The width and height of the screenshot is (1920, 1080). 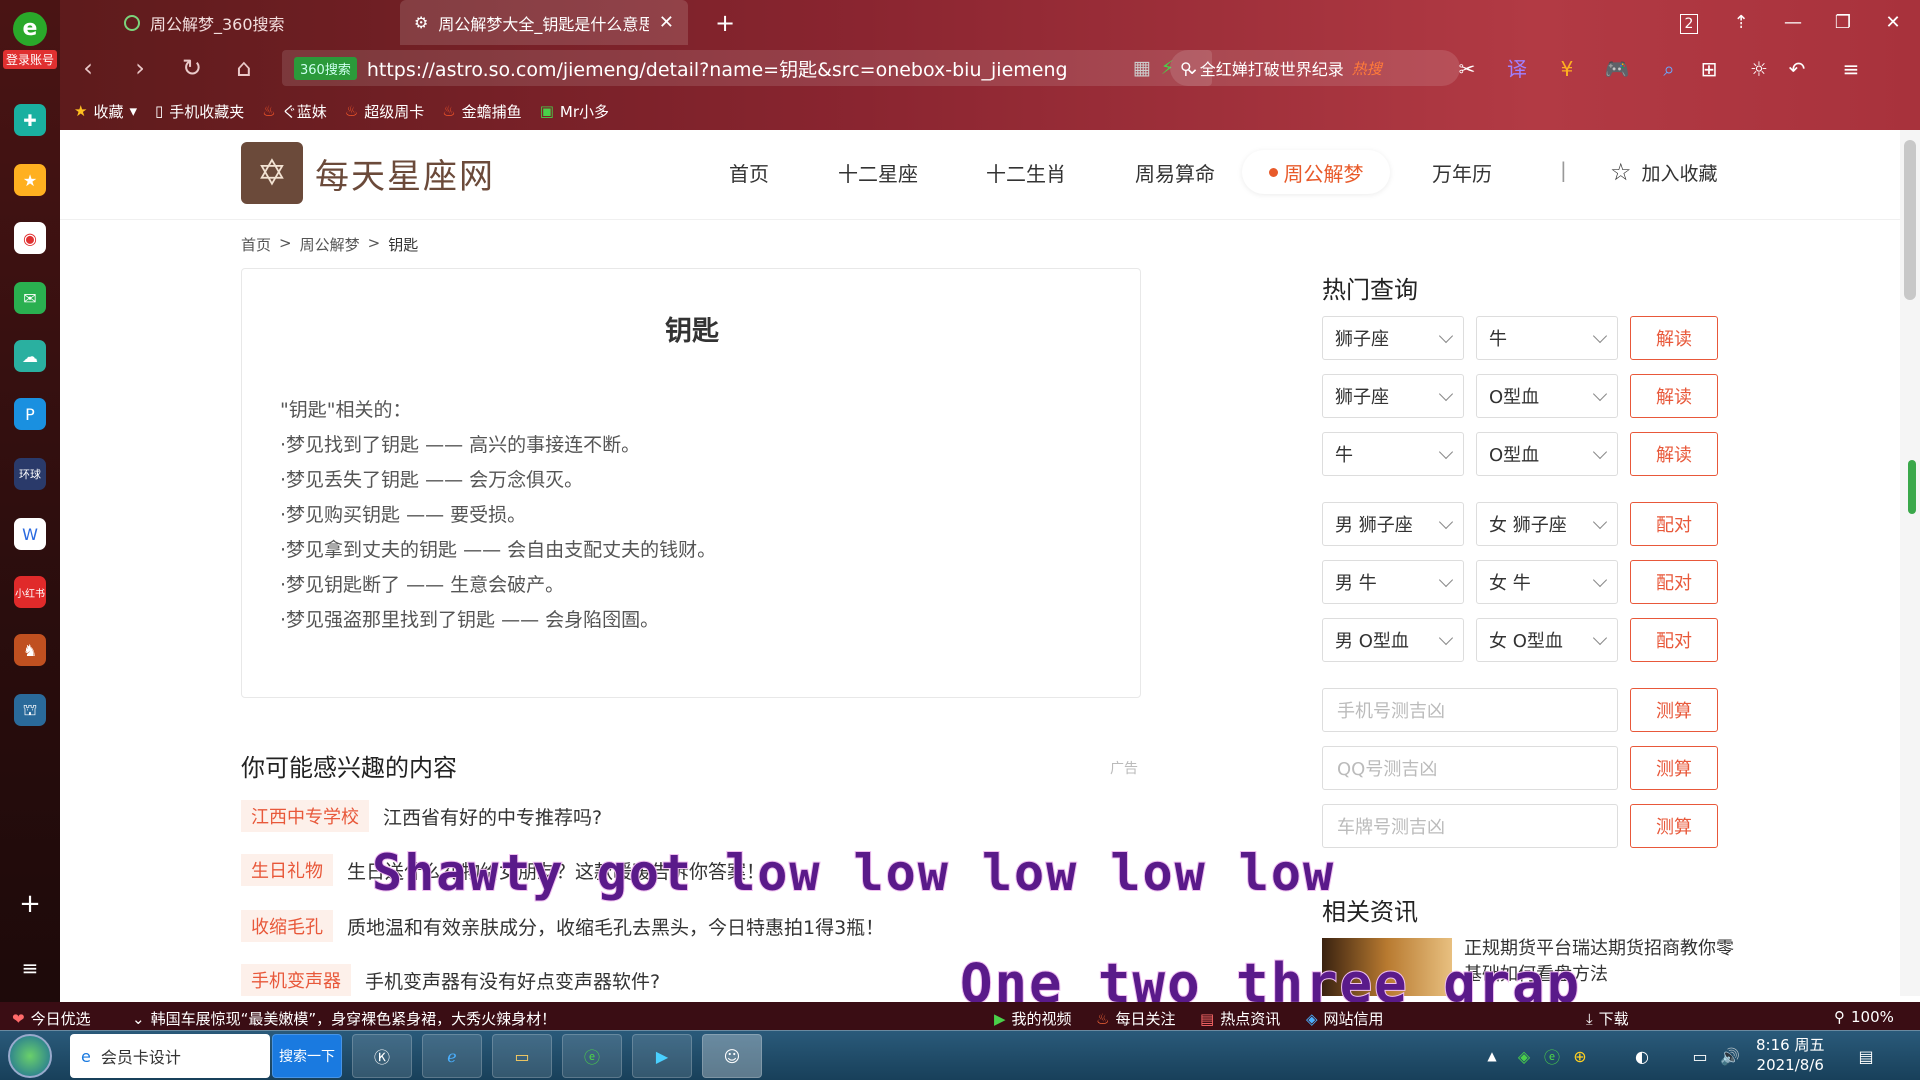 What do you see at coordinates (296, 980) in the screenshot?
I see `interest-tag: 手机变声器` at bounding box center [296, 980].